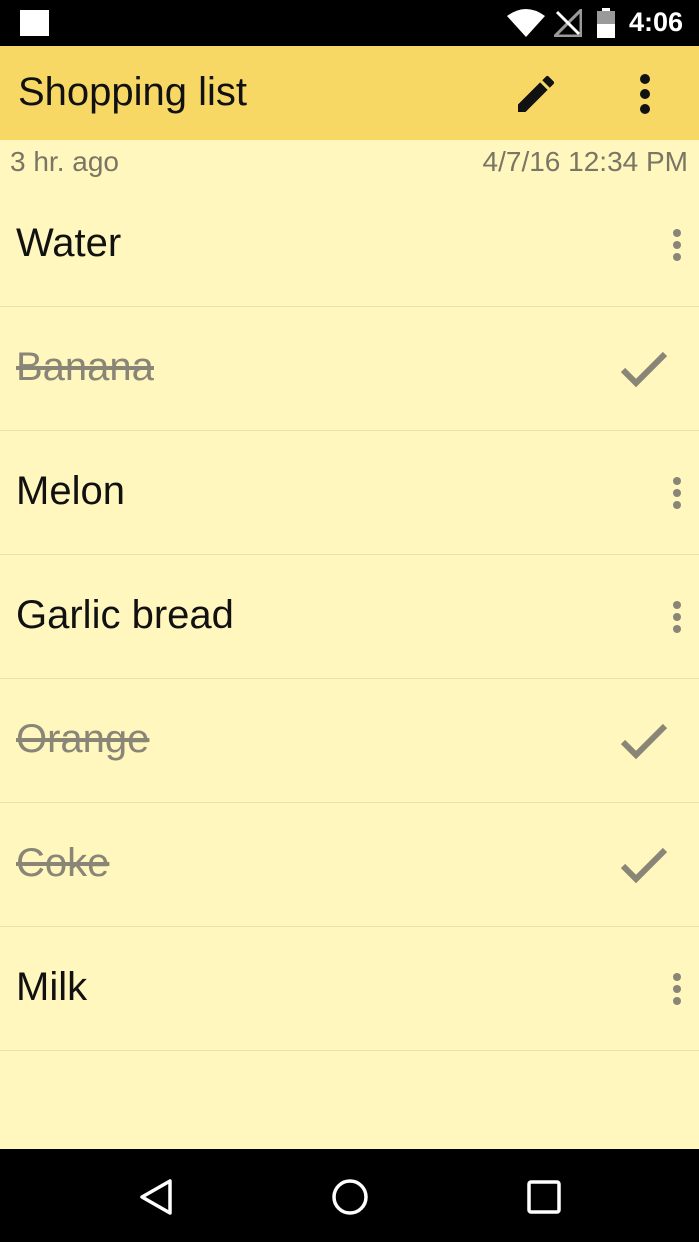 The height and width of the screenshot is (1242, 699). I want to click on wifi-icon, so click(526, 23).